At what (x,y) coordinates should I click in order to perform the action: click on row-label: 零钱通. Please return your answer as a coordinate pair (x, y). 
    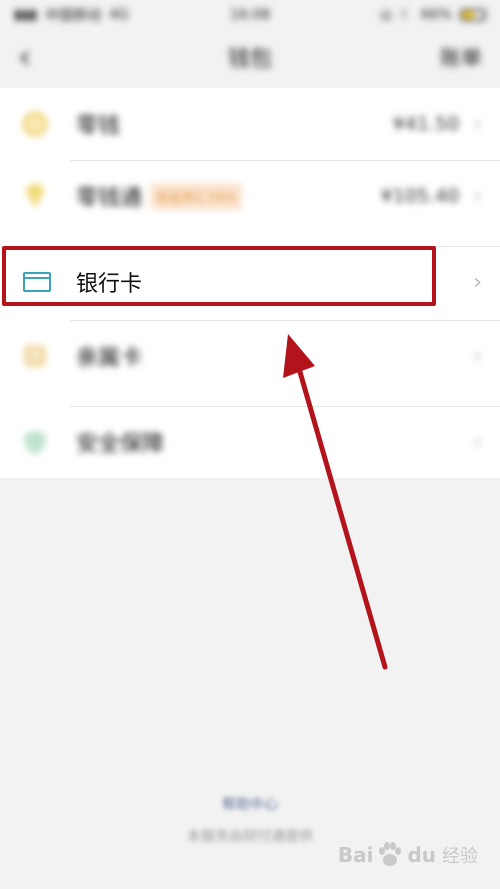
    Looking at the image, I should click on (109, 198).